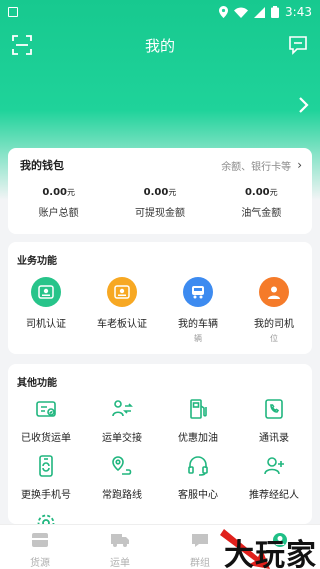 The width and height of the screenshot is (320, 569). Describe the element at coordinates (22, 45) in the screenshot. I see `scan-icon` at that location.